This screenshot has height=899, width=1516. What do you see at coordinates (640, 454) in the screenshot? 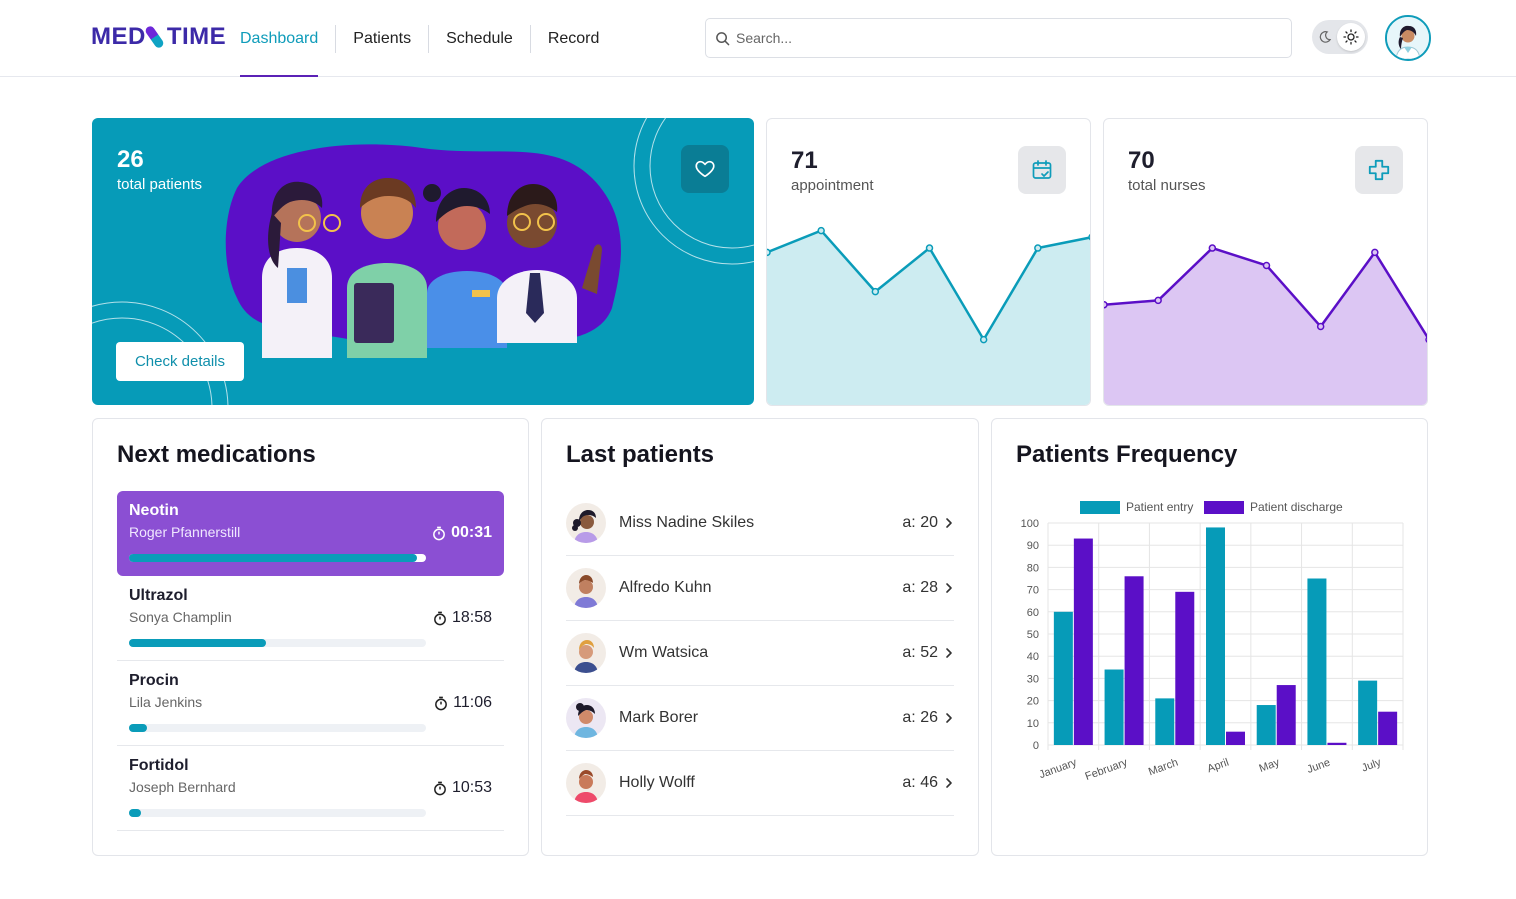
I see `last-patients-title: Last patients` at bounding box center [640, 454].